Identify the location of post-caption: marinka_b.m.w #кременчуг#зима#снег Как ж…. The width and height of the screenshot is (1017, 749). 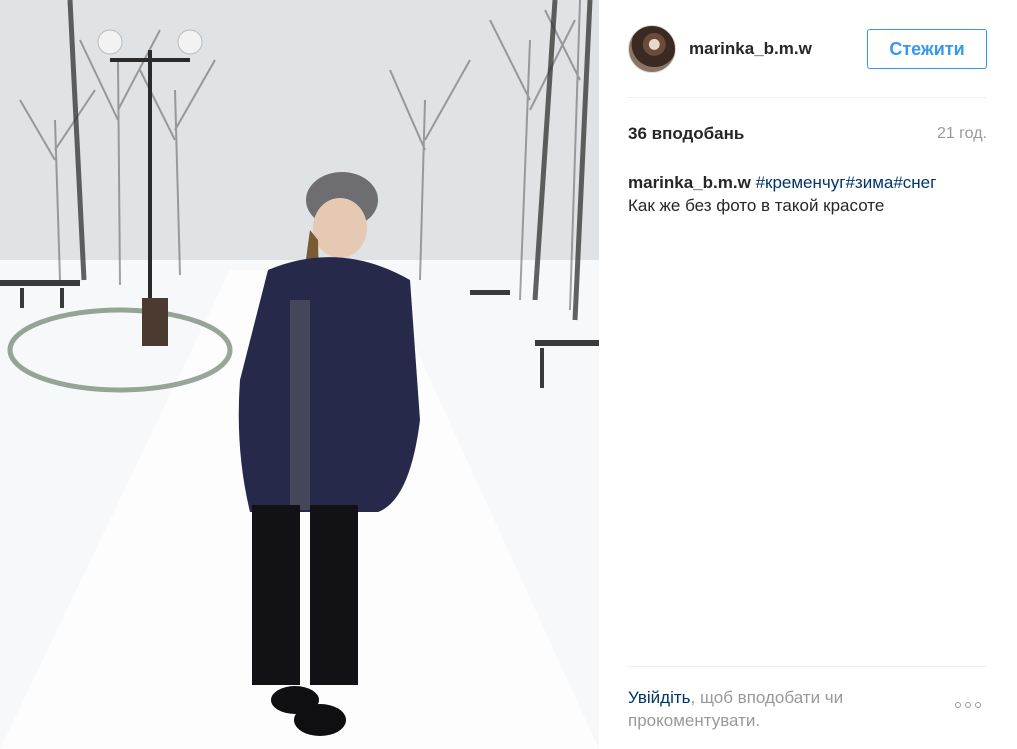
(807, 194).